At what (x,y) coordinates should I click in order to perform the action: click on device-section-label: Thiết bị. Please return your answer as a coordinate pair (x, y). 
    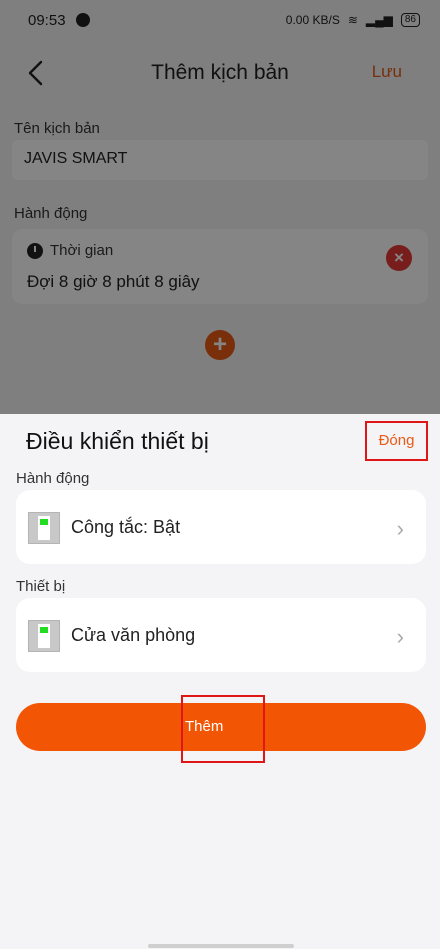
    Looking at the image, I should click on (41, 586).